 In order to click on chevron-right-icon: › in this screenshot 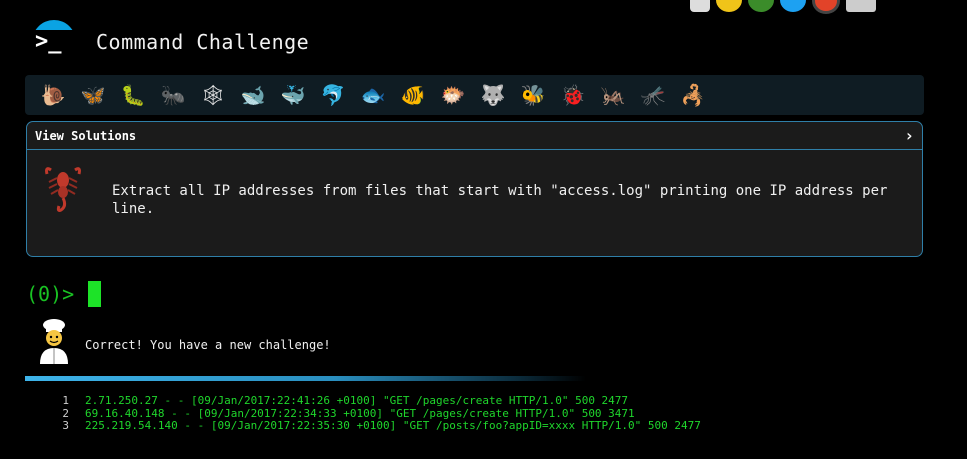, I will do `click(909, 135)`.